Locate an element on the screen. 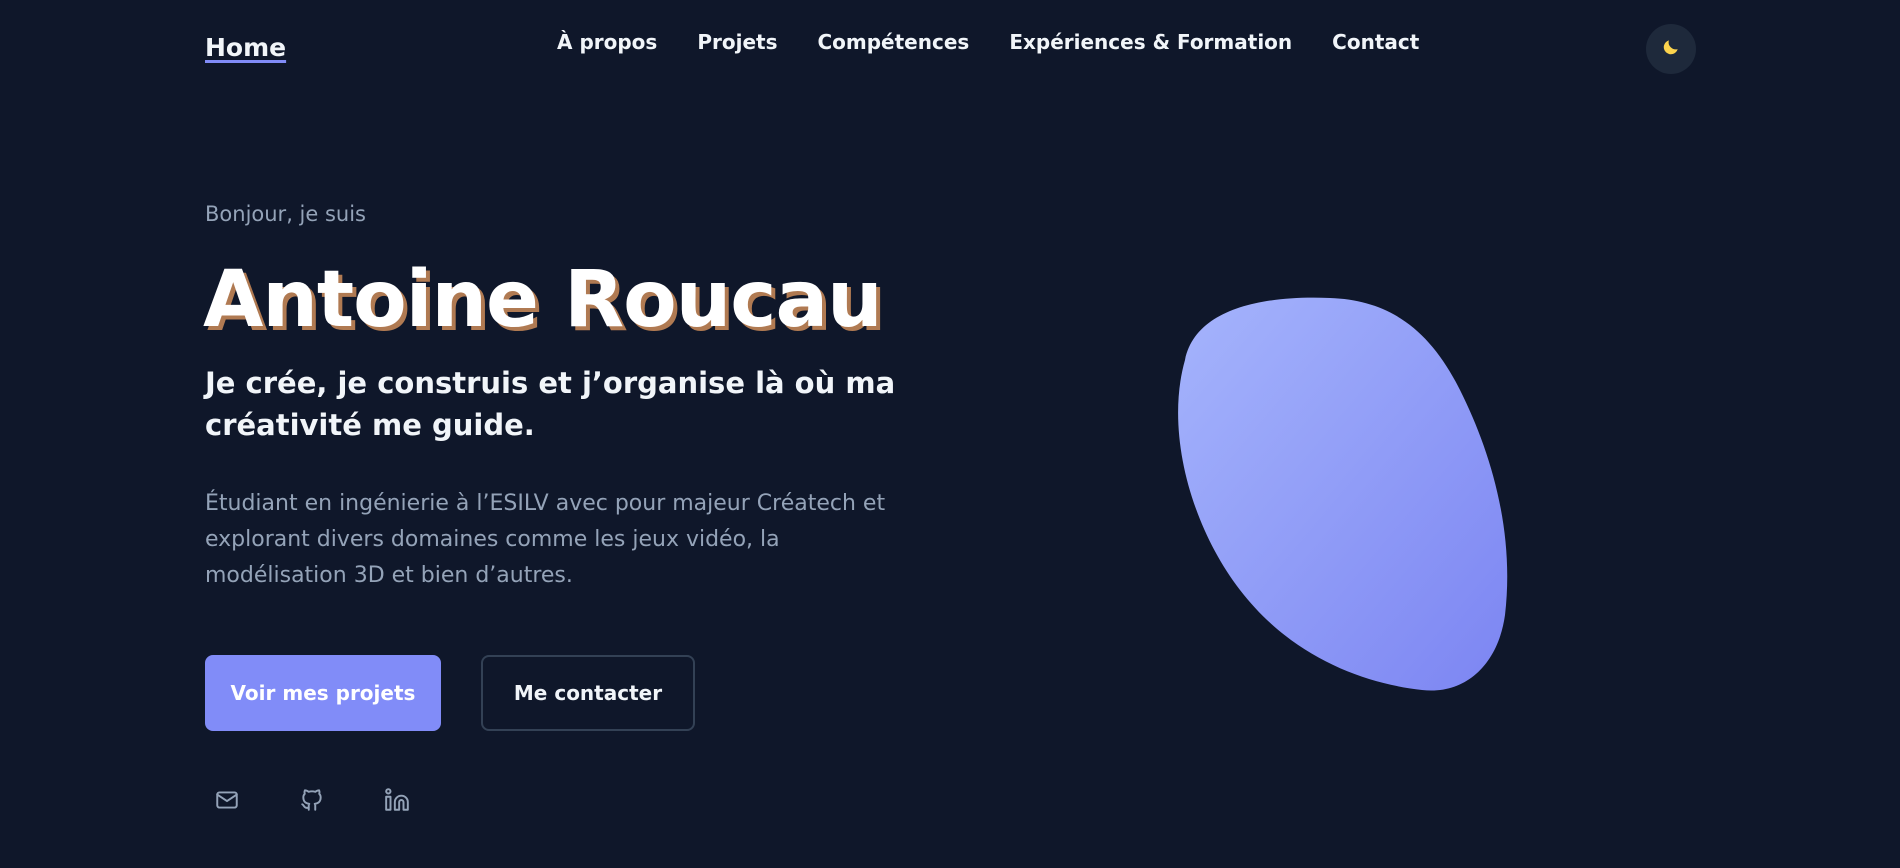 The height and width of the screenshot is (868, 1900). github-link is located at coordinates (312, 802).